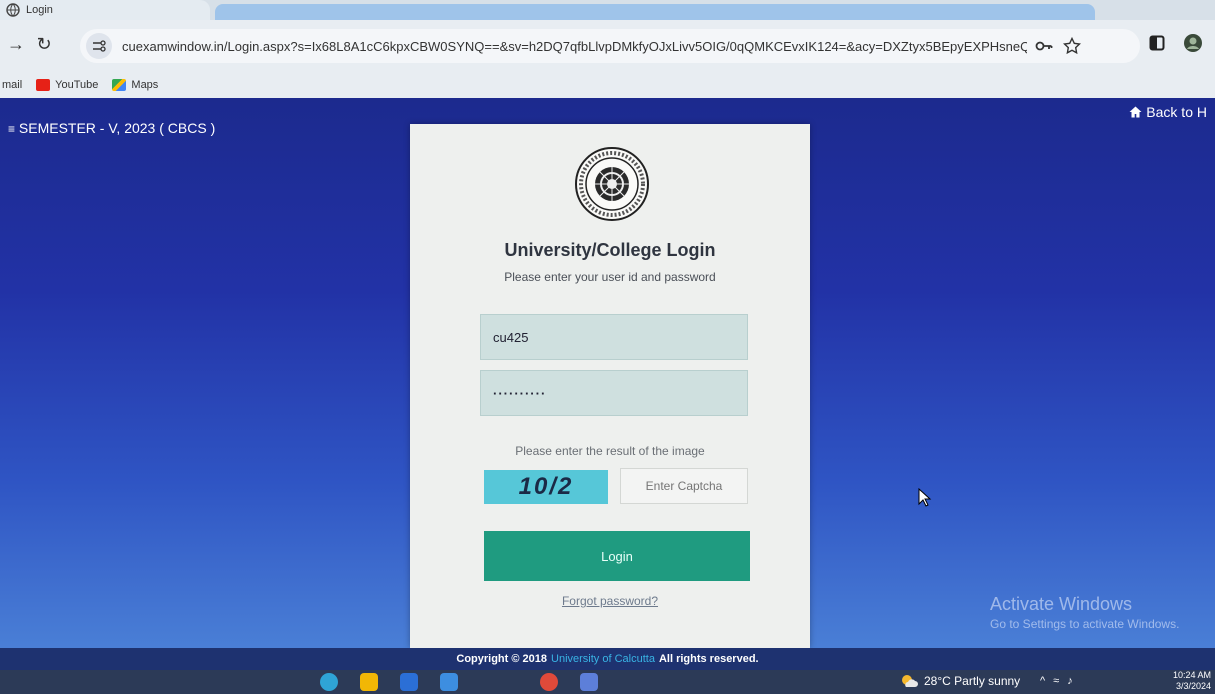  What do you see at coordinates (119, 85) in the screenshot?
I see `maps-icon` at bounding box center [119, 85].